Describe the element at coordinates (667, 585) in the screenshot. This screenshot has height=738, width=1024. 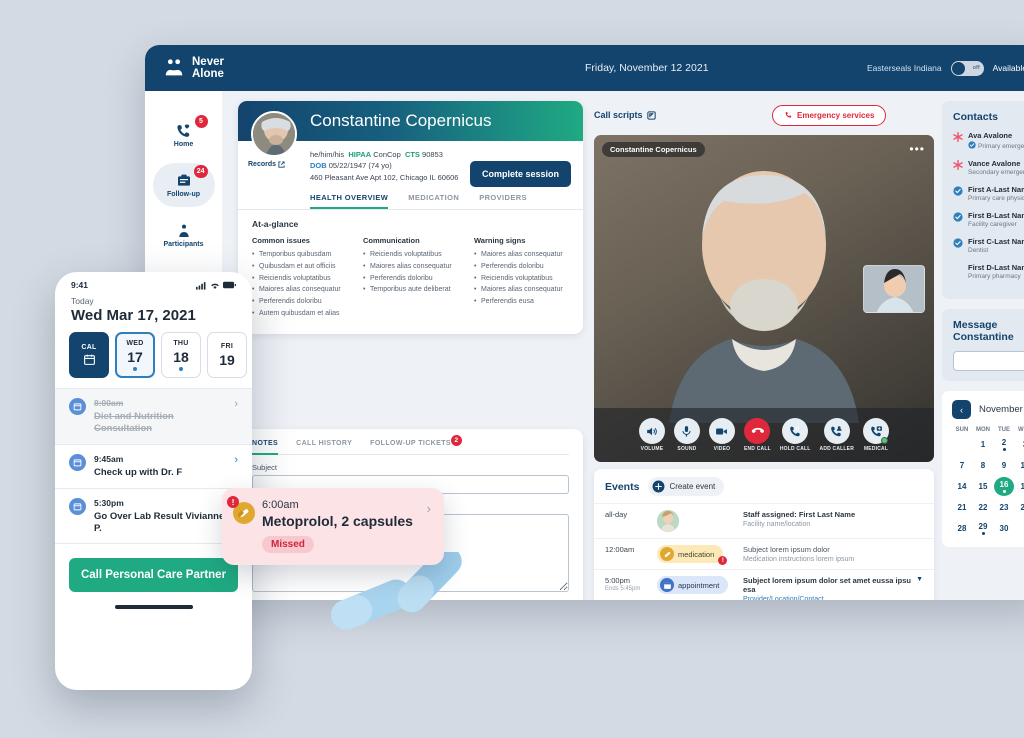
I see `appt-icon` at that location.